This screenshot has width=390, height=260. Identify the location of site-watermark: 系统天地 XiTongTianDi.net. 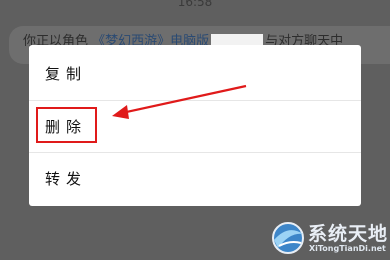
(327, 237).